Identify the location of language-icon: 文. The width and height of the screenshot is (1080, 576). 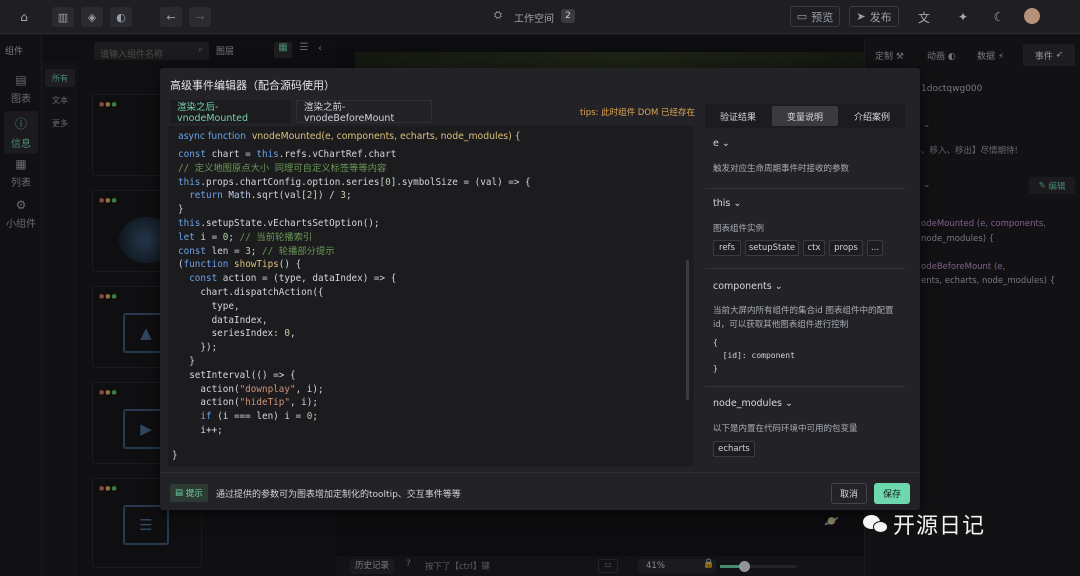
(924, 17).